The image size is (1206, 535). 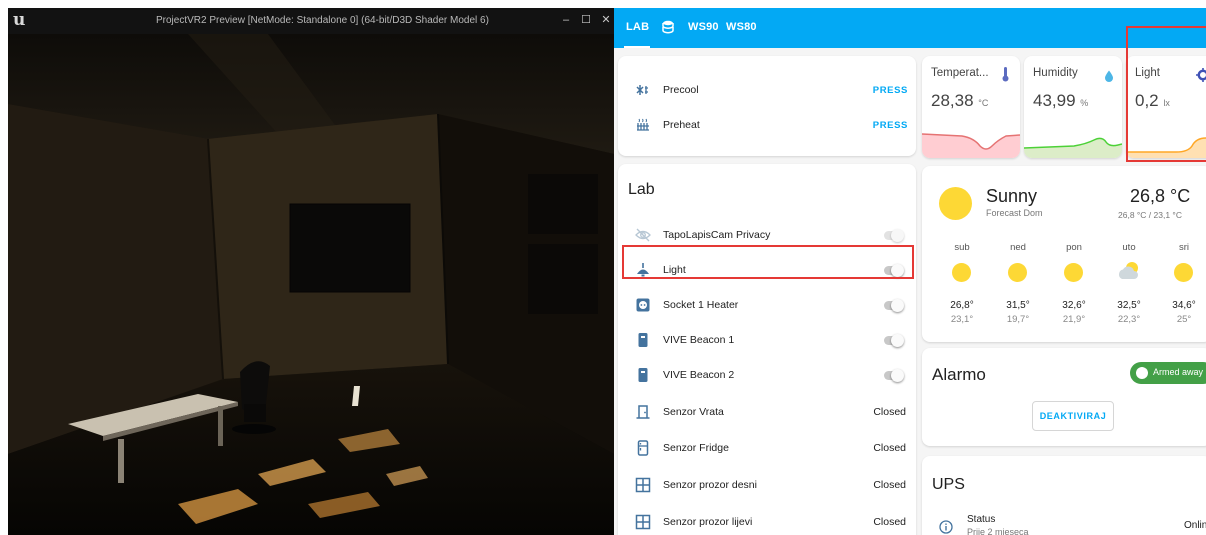 I want to click on ups-status-time: Prije 2 mjeseca, so click(x=998, y=531).